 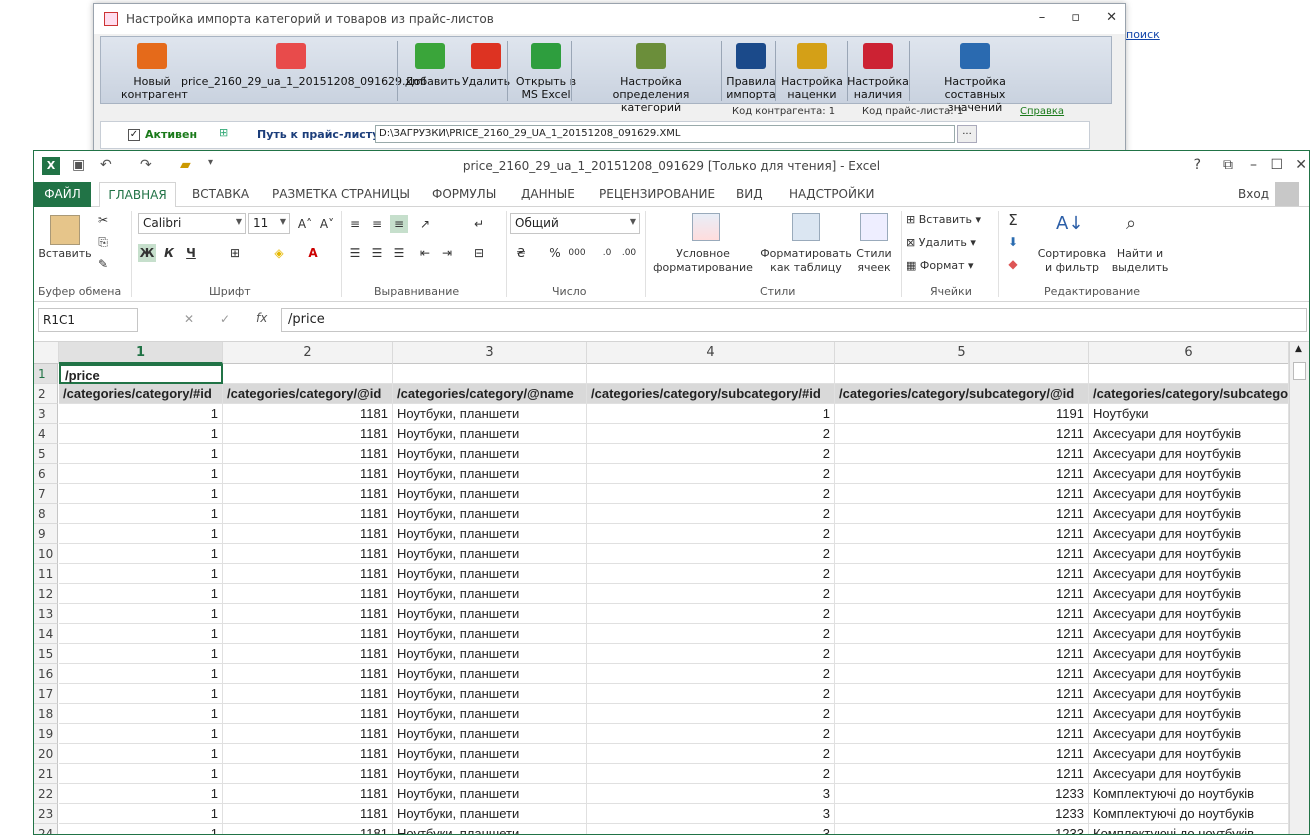 I want to click on format-cells-button: ▦ Формат ▾, so click(x=940, y=266).